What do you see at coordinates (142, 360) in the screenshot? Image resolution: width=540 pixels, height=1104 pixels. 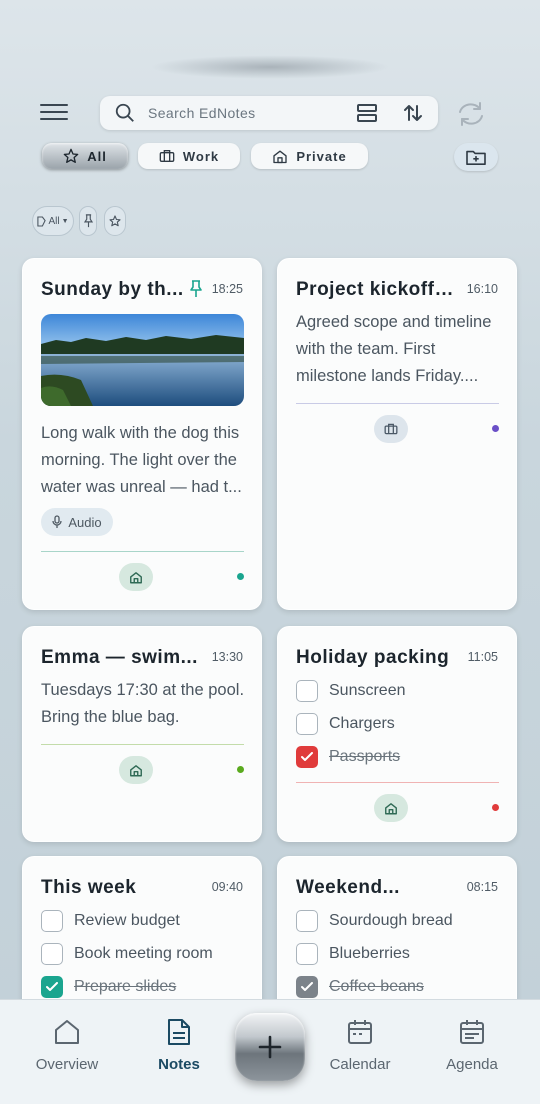 I see `note-photo` at bounding box center [142, 360].